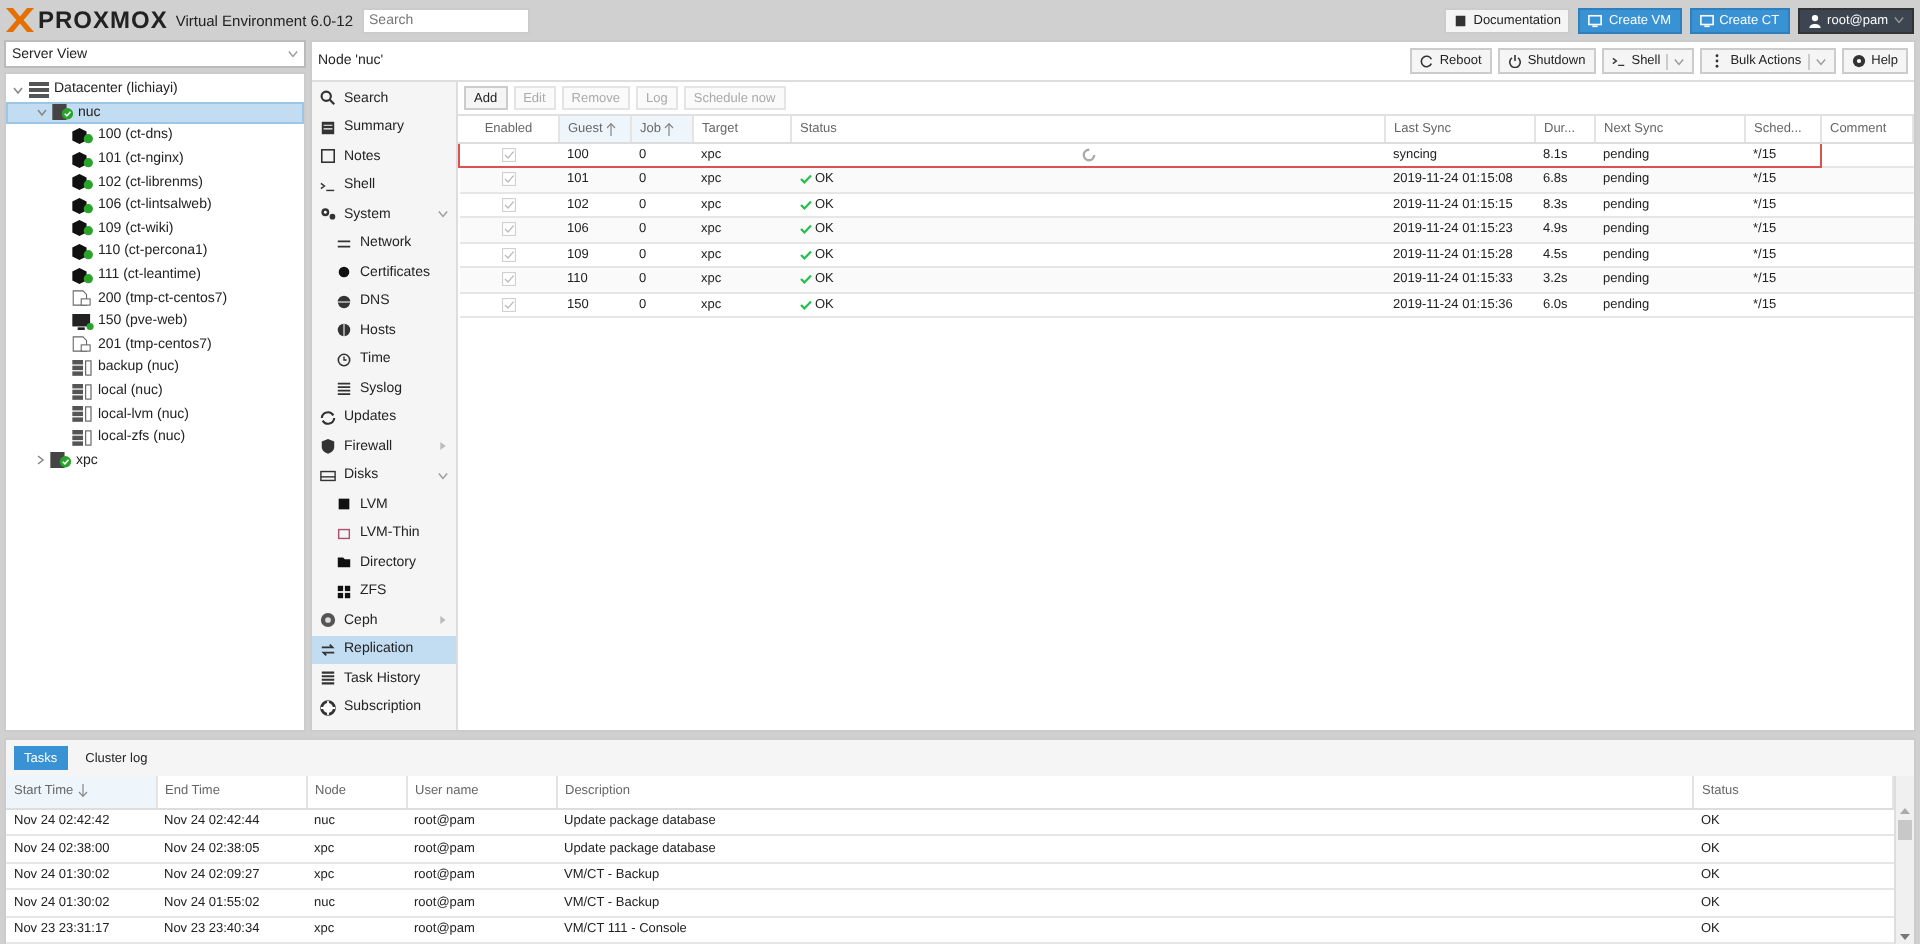  What do you see at coordinates (1514, 61) in the screenshot?
I see `power-icon` at bounding box center [1514, 61].